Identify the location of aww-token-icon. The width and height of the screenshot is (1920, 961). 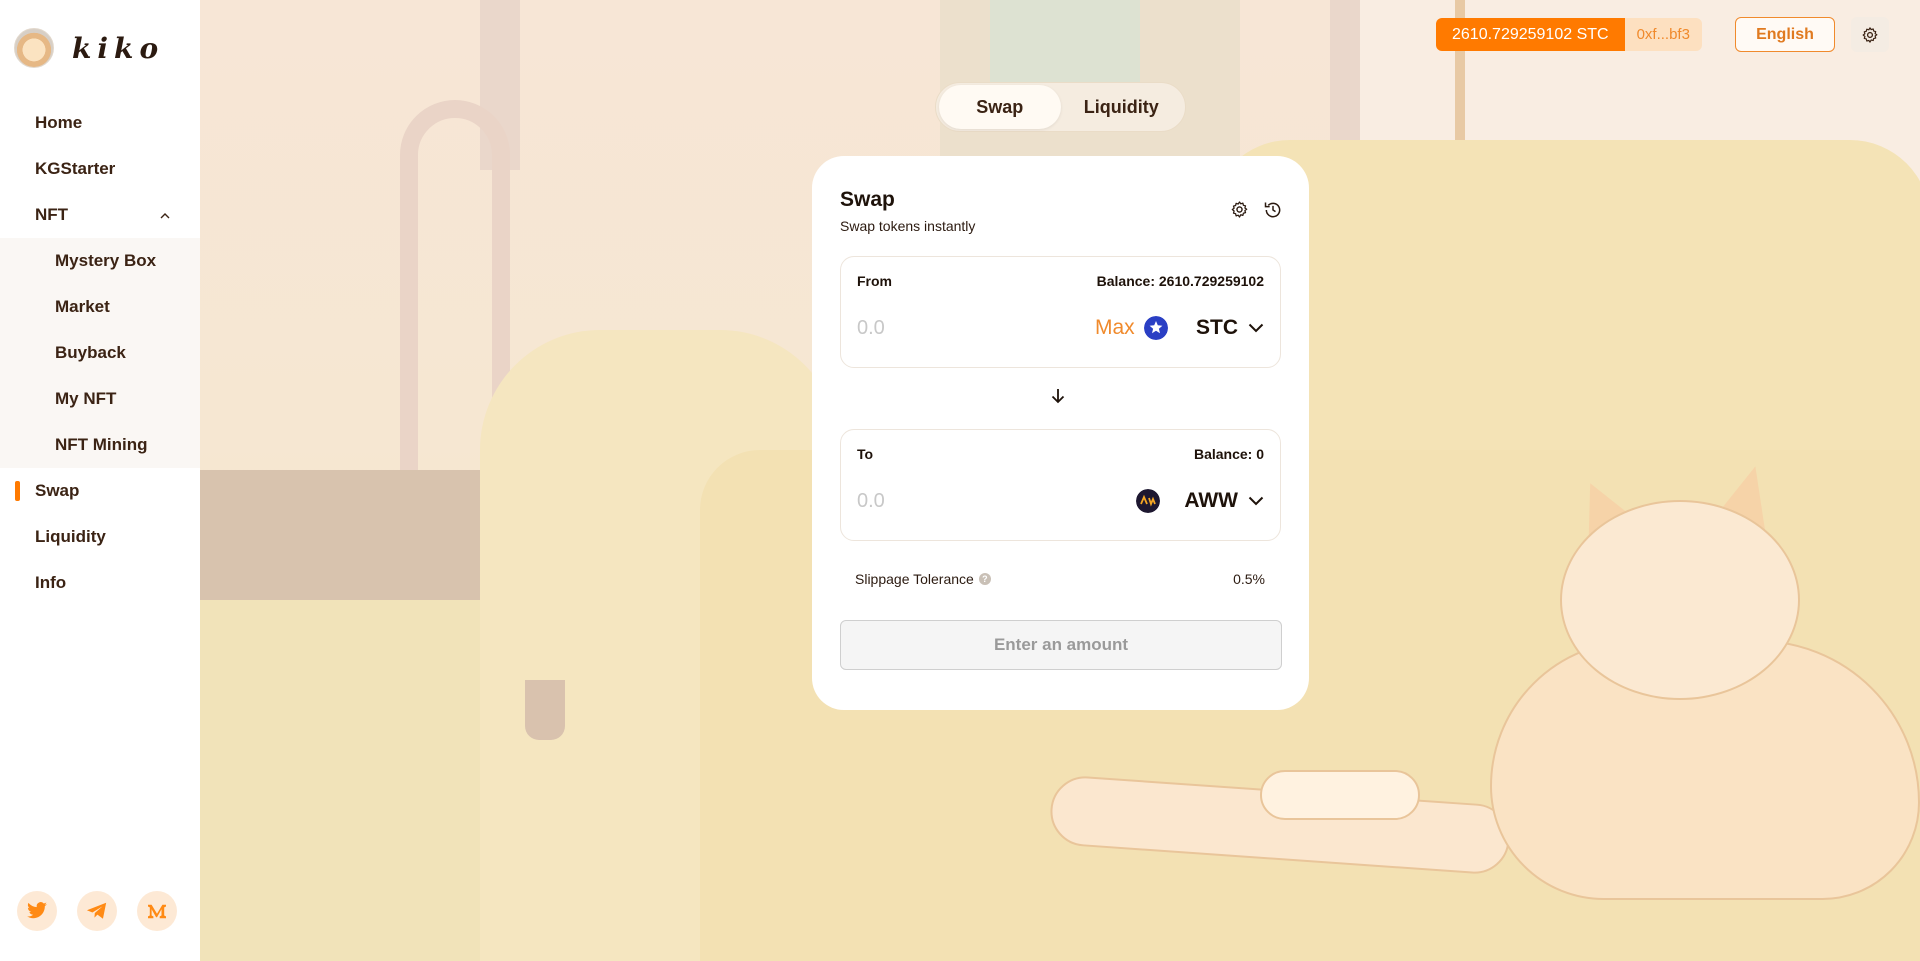
(1148, 501).